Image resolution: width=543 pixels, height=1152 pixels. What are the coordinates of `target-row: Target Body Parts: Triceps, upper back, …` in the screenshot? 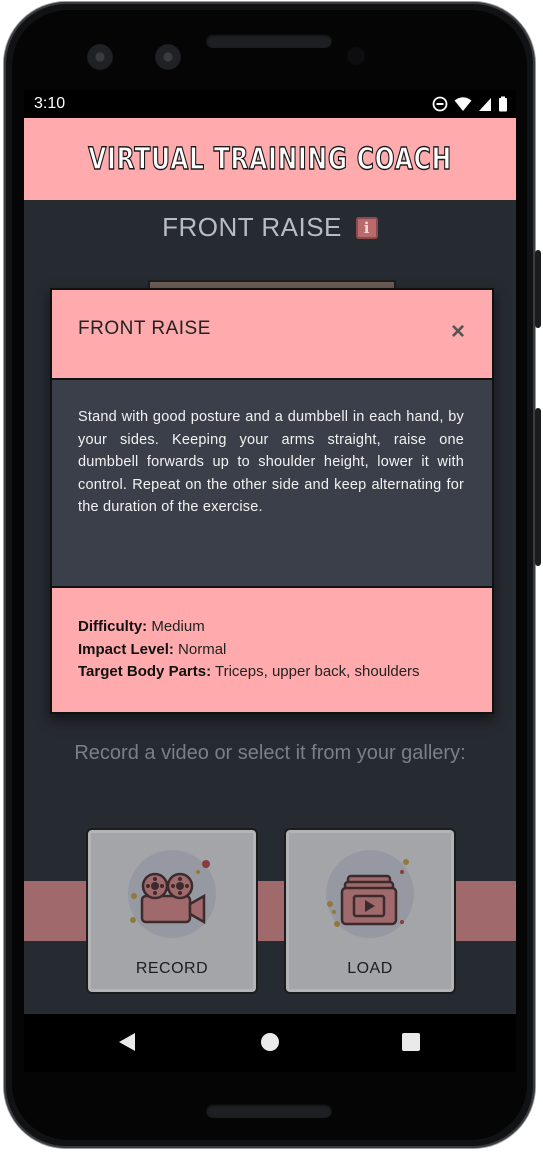 It's located at (249, 672).